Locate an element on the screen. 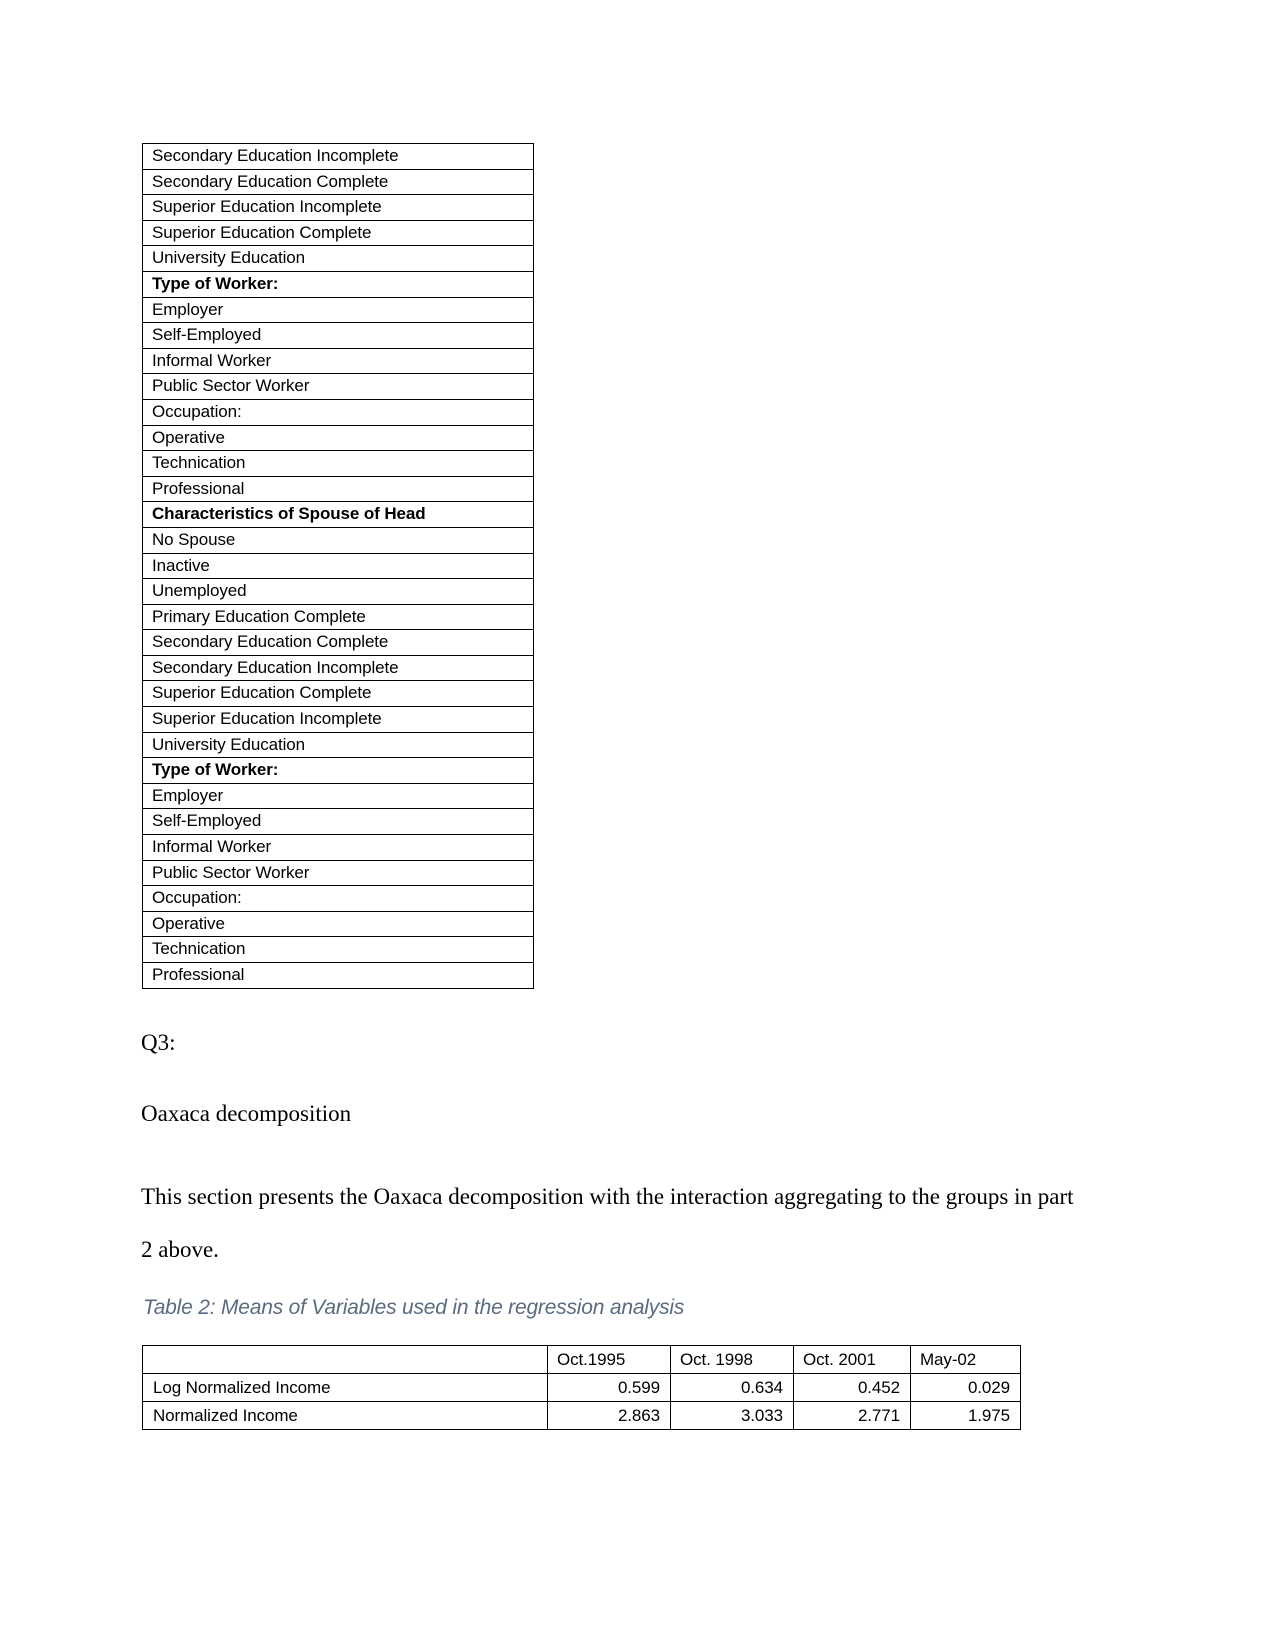 This screenshot has width=1275, height=1651. data-cell: 0.634 is located at coordinates (732, 1387).